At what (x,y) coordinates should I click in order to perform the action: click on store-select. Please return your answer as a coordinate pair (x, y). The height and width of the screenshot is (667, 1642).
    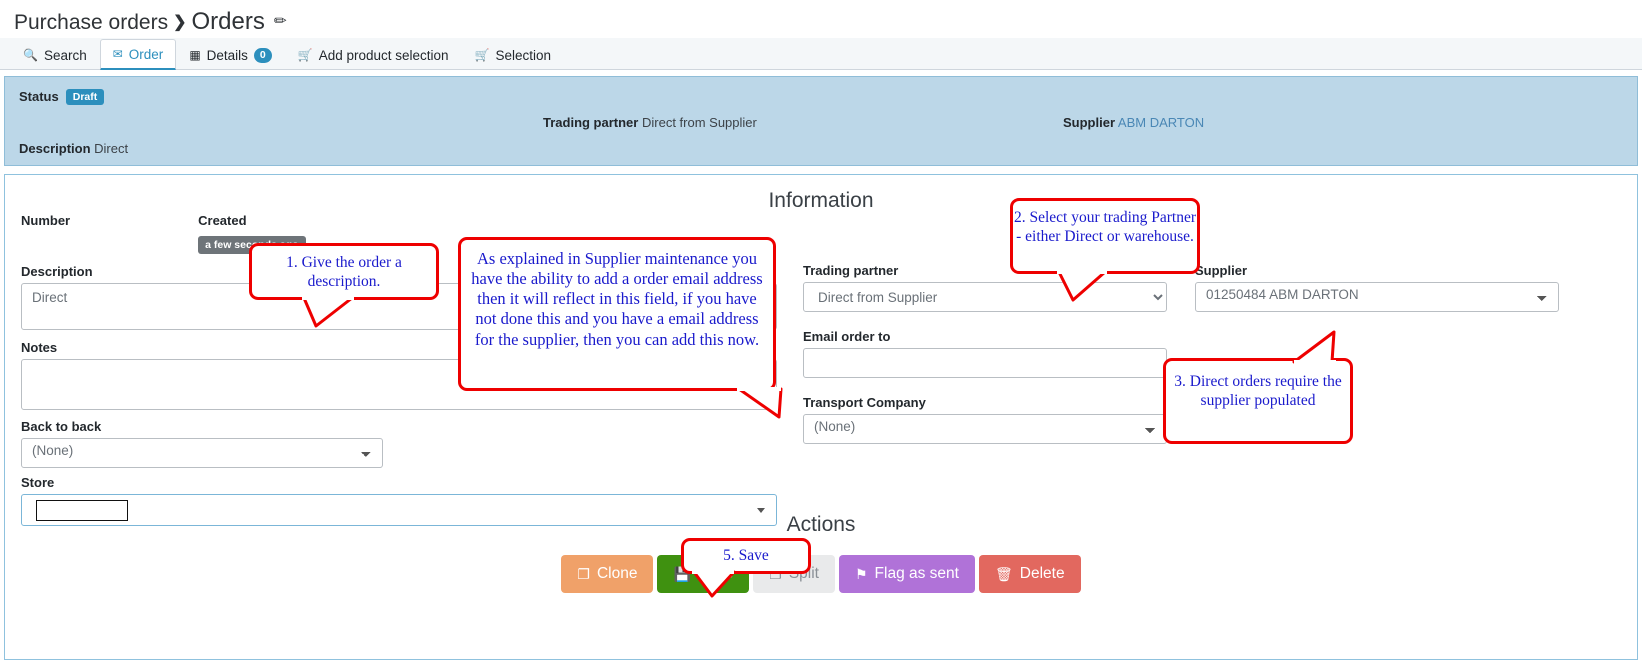
    Looking at the image, I should click on (399, 510).